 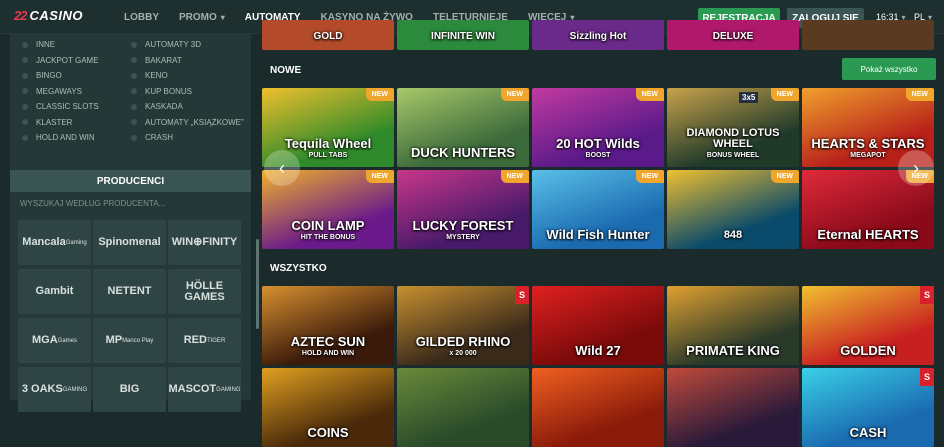 What do you see at coordinates (463, 325) in the screenshot?
I see `game-tile: GILDED RHINO x 20 000 S` at bounding box center [463, 325].